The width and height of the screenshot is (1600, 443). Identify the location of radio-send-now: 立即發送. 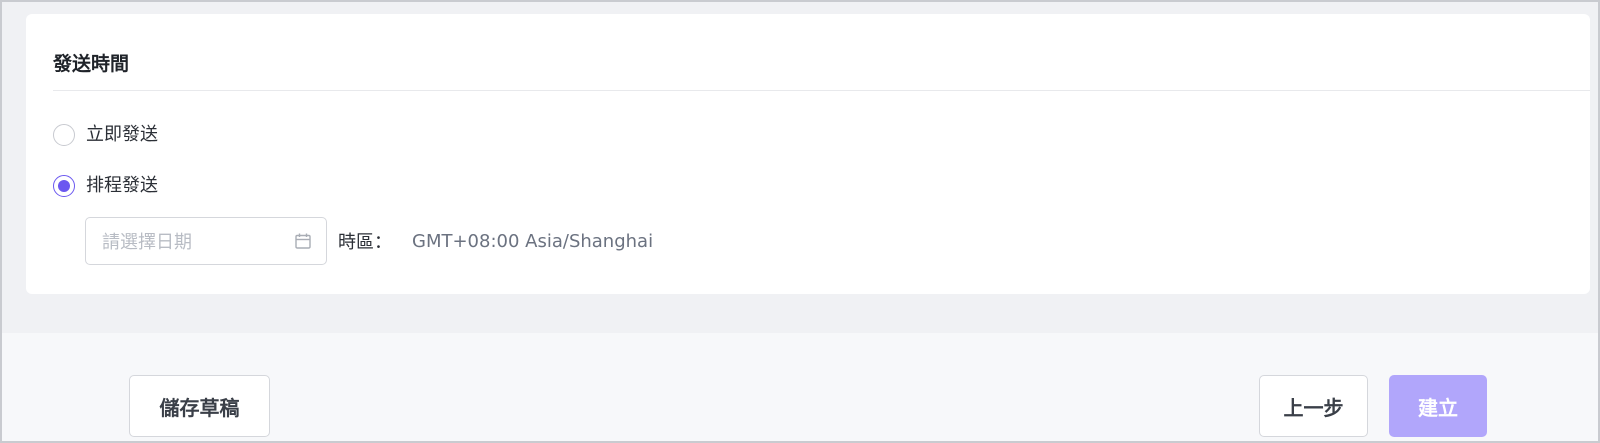
(105, 135).